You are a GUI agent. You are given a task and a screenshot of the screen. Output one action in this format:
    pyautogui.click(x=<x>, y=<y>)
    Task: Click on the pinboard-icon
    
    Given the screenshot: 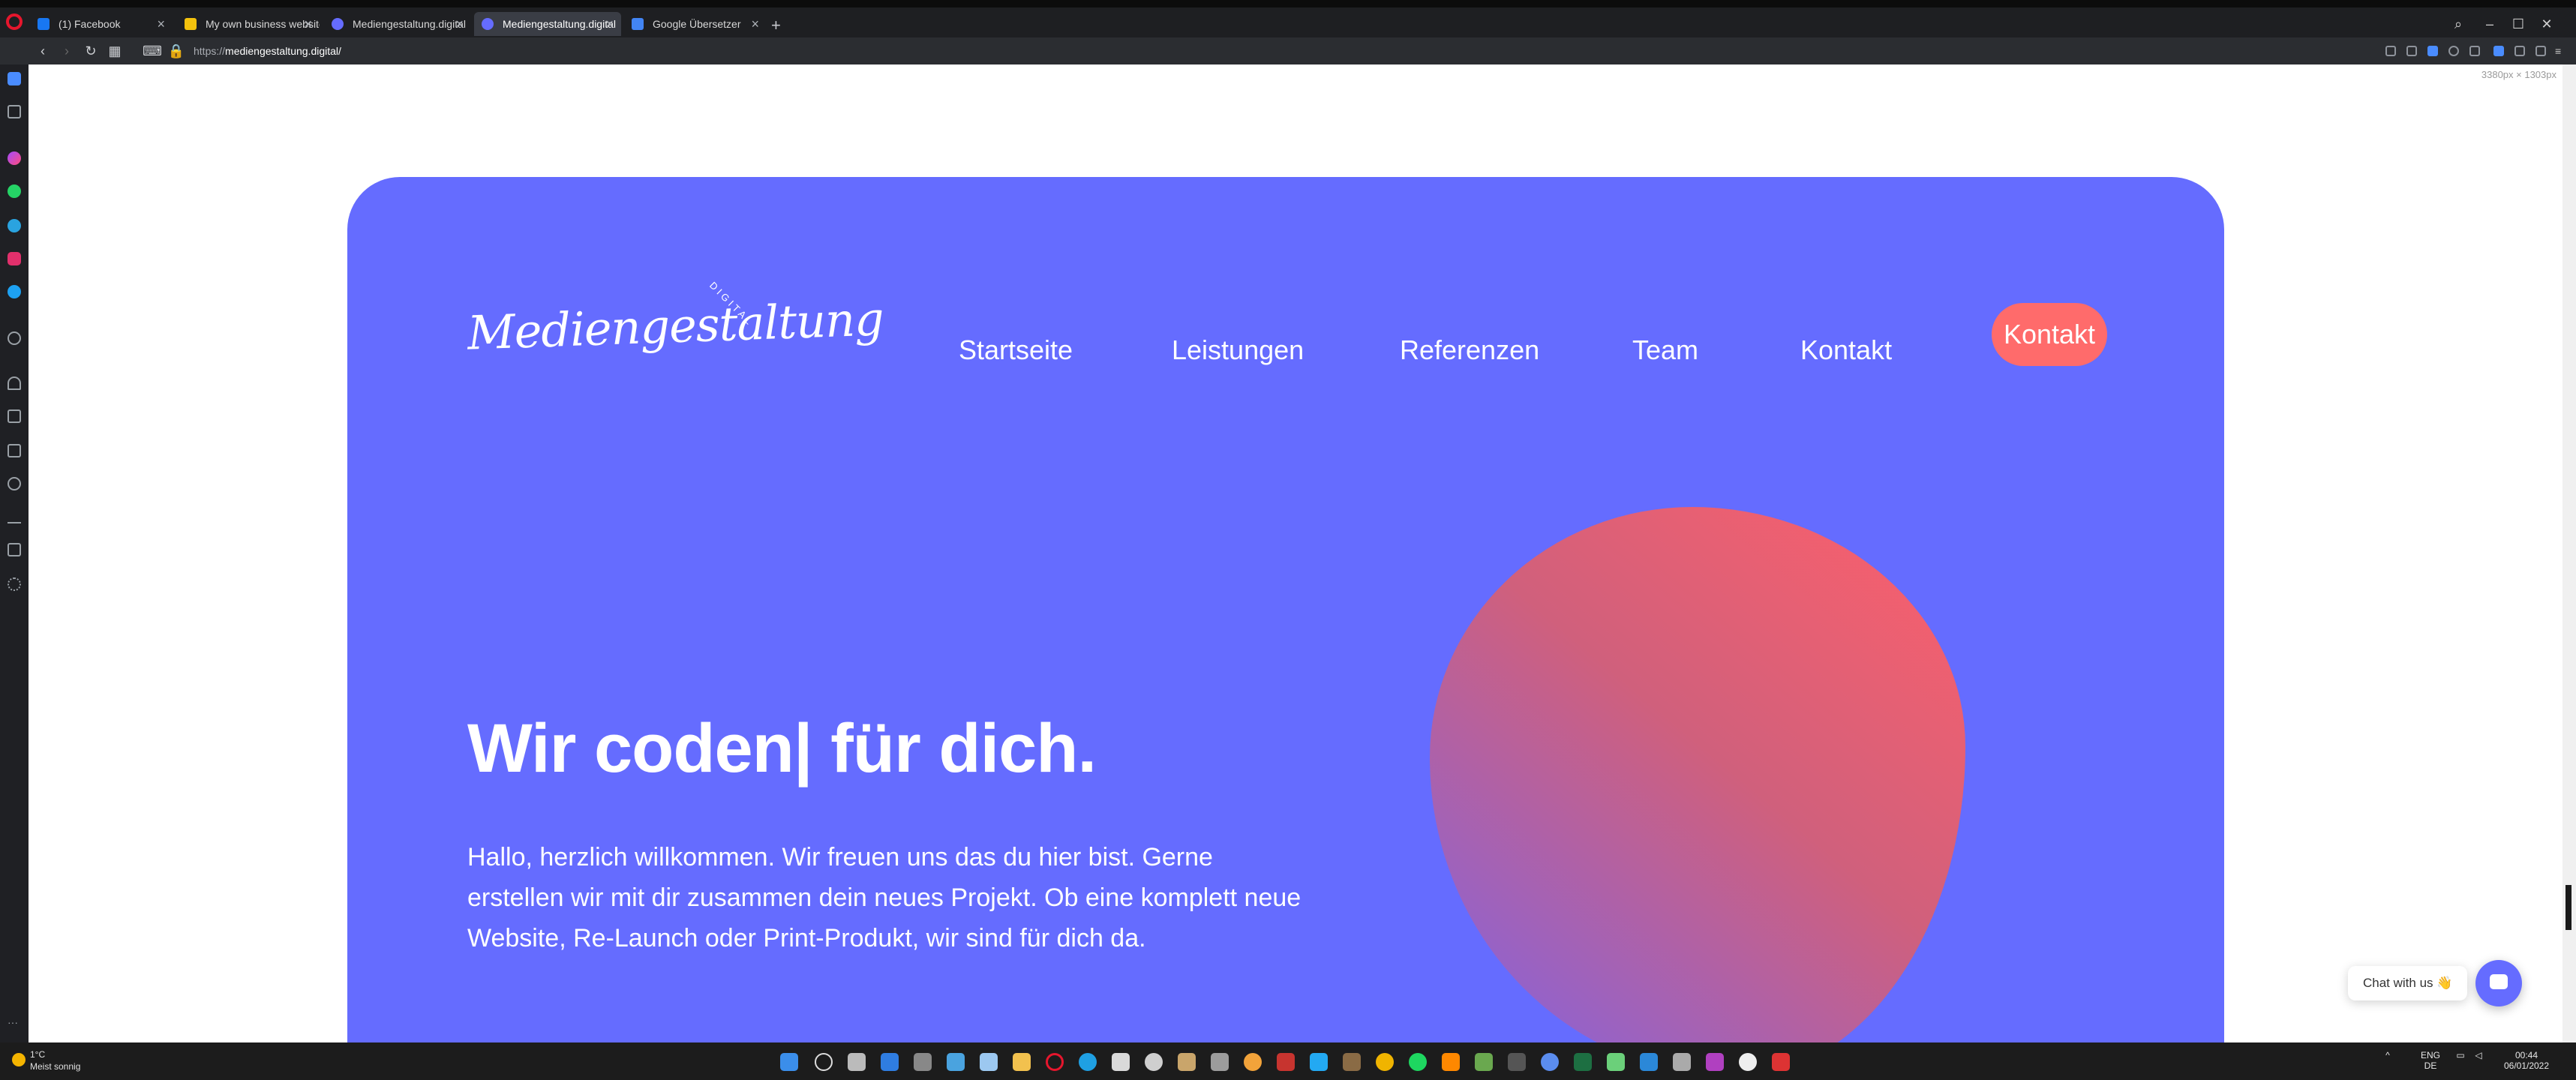 What is the action you would take?
    pyautogui.click(x=14, y=451)
    